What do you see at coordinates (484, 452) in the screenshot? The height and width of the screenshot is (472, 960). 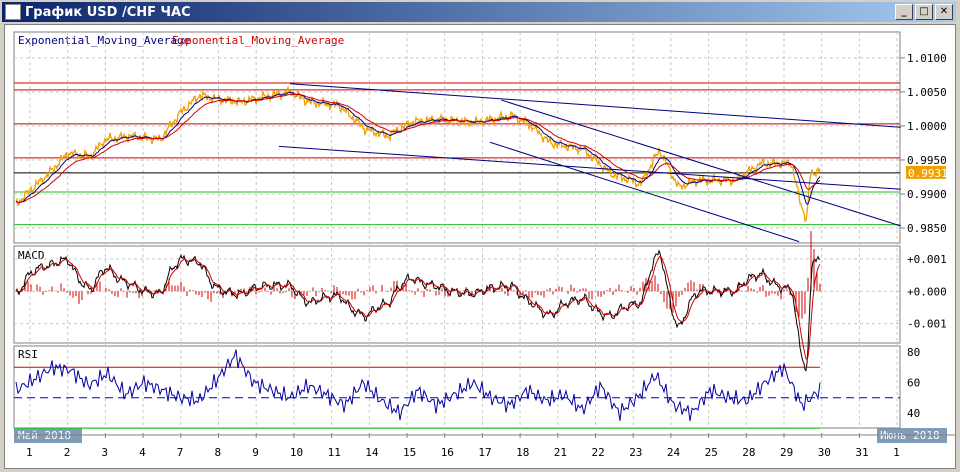 I see `x-tick-label: 17` at bounding box center [484, 452].